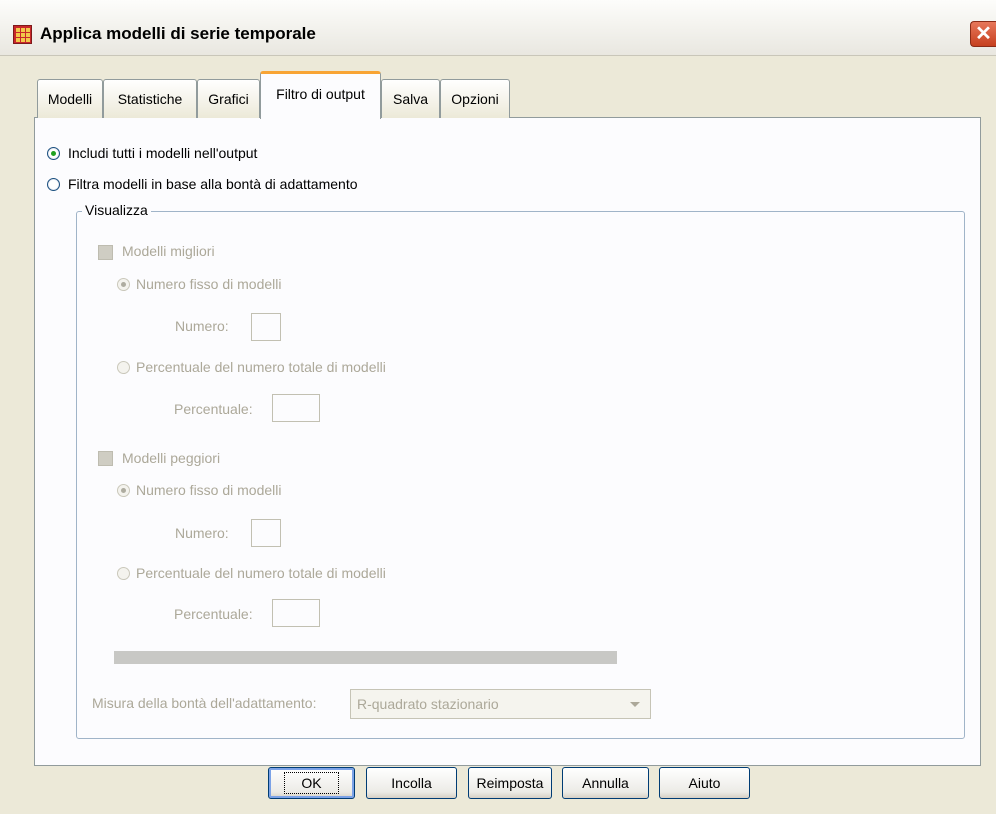  I want to click on best-percent-option-label: Percentuale del numero totale di modelli, so click(261, 367).